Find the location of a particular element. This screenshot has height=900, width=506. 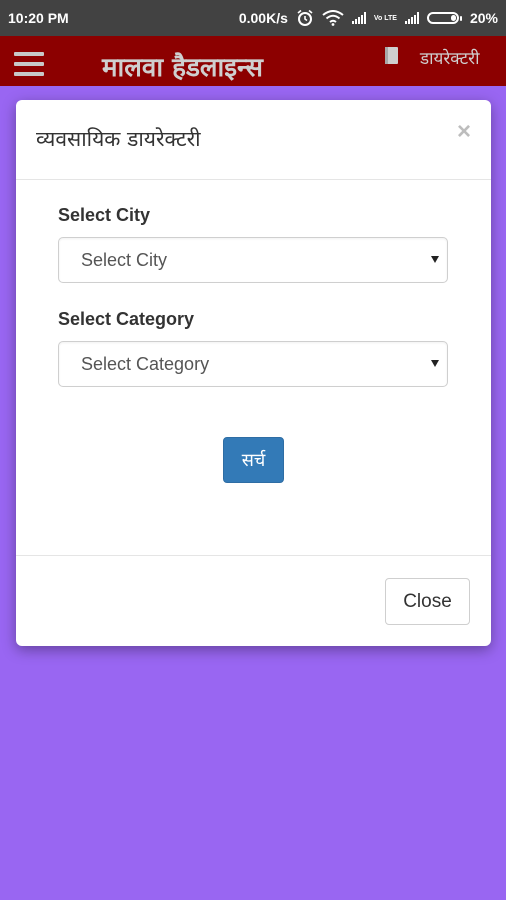

category-label: Select Category is located at coordinates (126, 319).